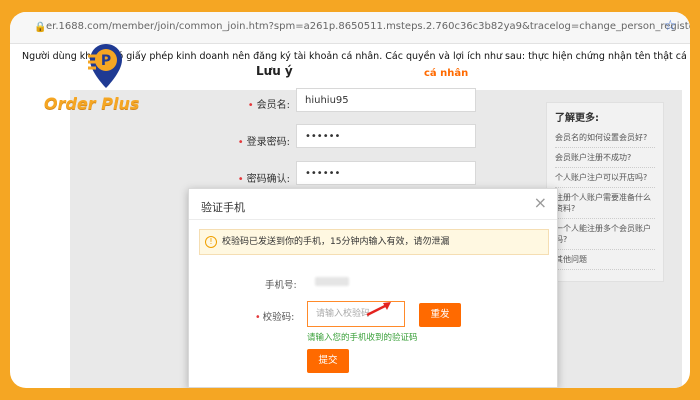 This screenshot has height=400, width=700. Describe the element at coordinates (223, 207) in the screenshot. I see `modal-title: 验证手机` at that location.